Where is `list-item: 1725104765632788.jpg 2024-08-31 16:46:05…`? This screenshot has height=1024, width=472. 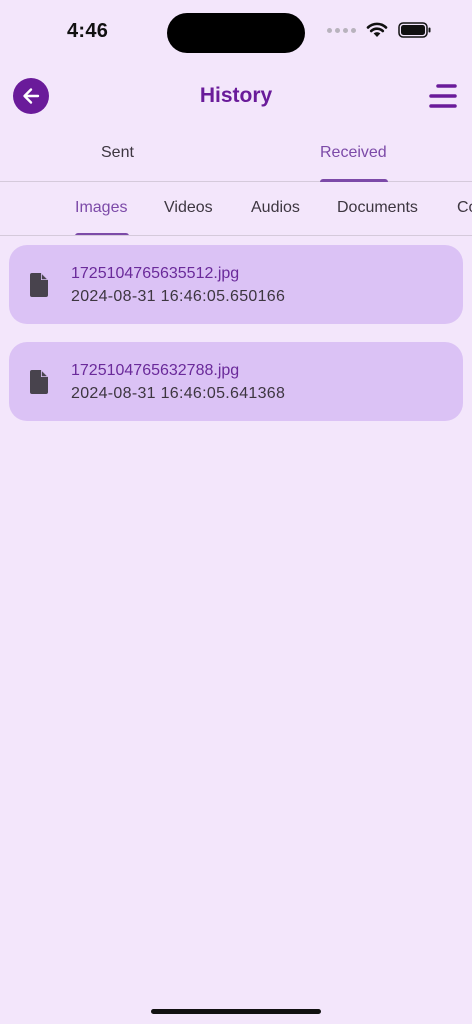
list-item: 1725104765632788.jpg 2024-08-31 16:46:05… is located at coordinates (236, 381).